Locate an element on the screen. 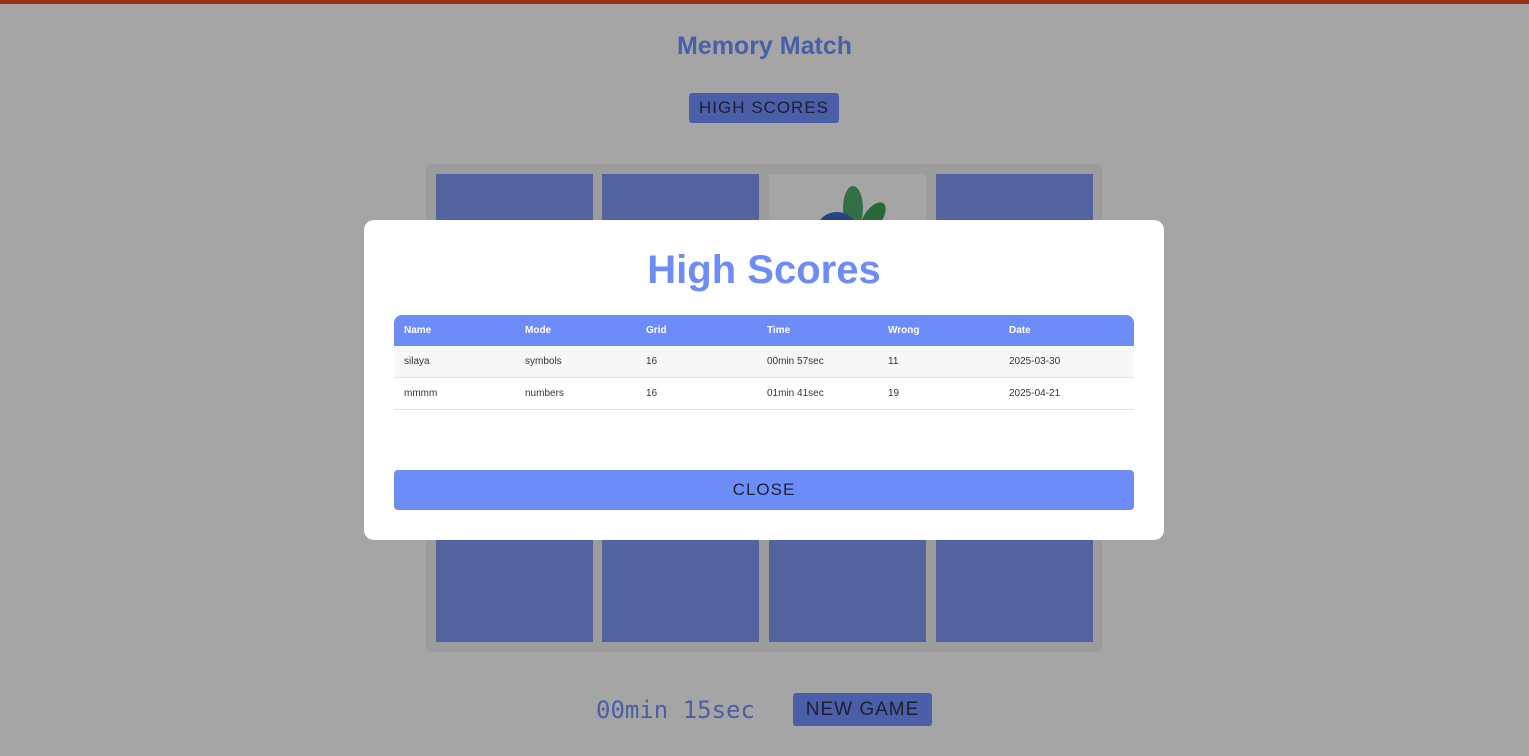  cell-name: mmmm is located at coordinates (454, 393).